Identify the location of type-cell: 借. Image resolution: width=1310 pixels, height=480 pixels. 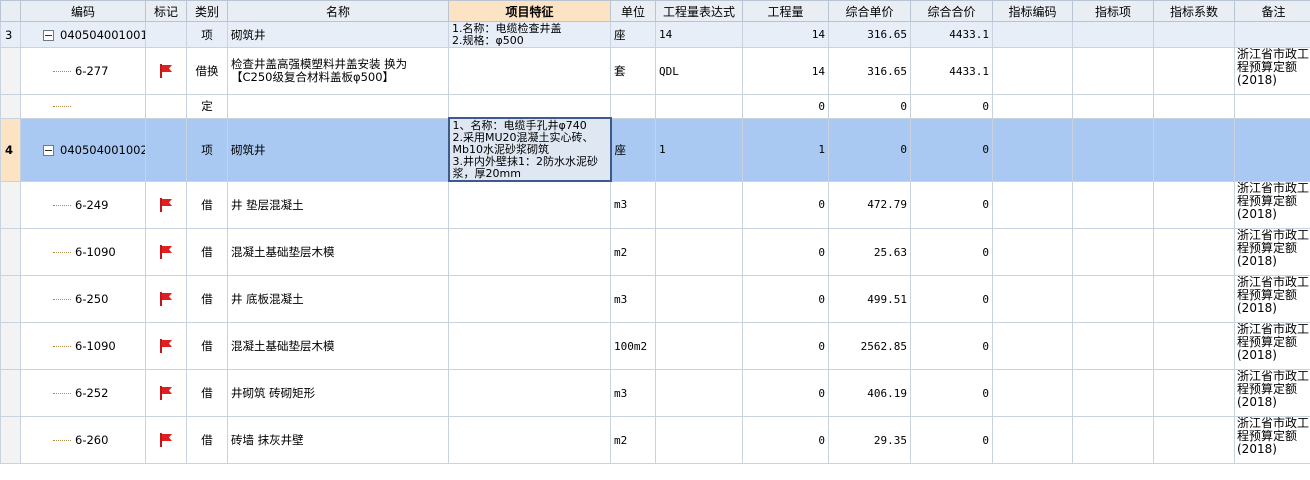
(207, 252).